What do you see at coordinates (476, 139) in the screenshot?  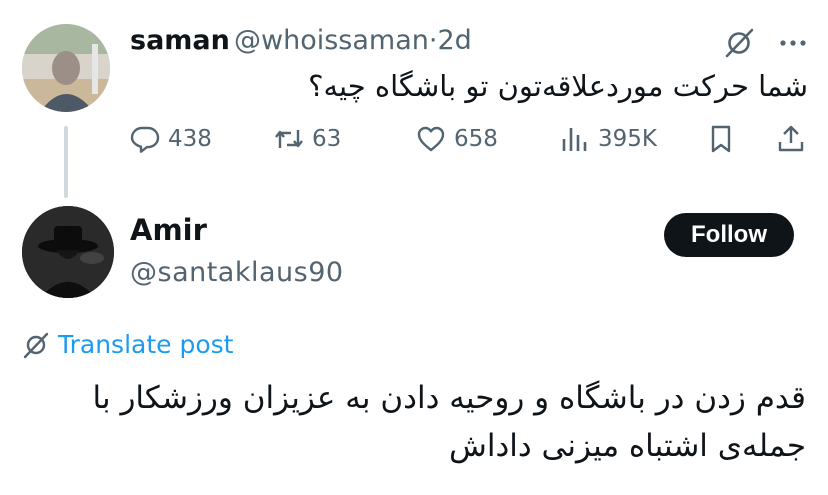 I see `like-count: 658` at bounding box center [476, 139].